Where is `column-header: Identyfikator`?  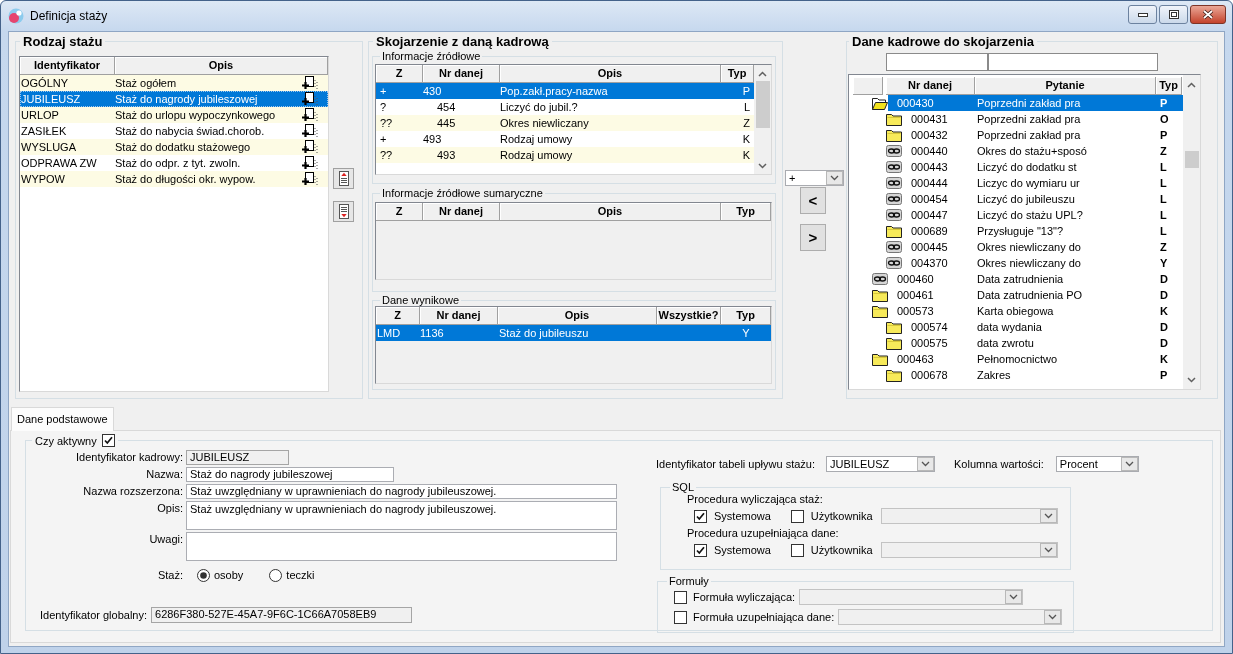 column-header: Identyfikator is located at coordinates (67, 66).